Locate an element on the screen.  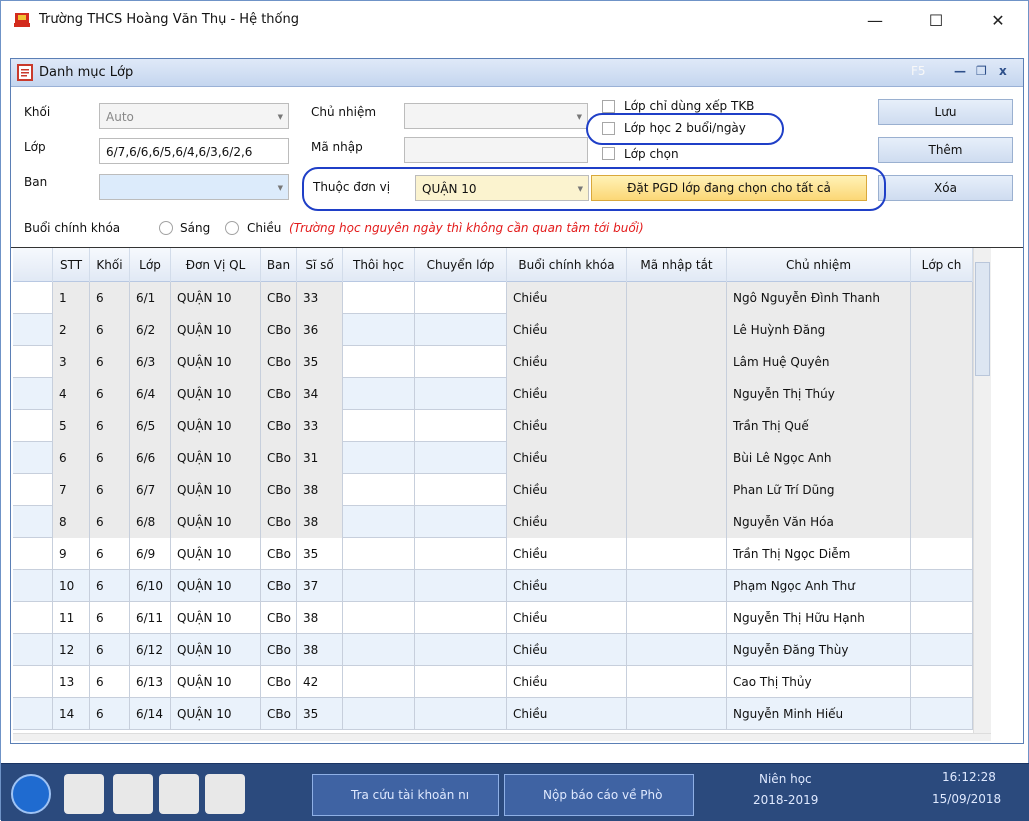
col-thoi-hoc: Thôi học is located at coordinates (379, 265).